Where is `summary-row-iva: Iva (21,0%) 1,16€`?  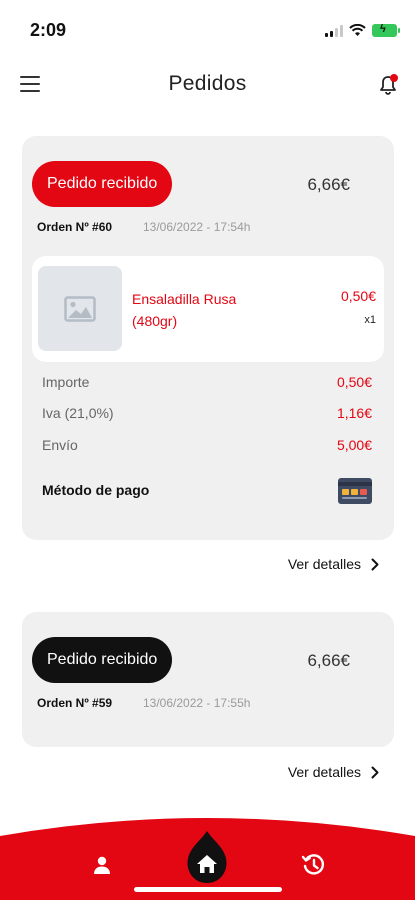
summary-row-iva: Iva (21,0%) 1,16€ is located at coordinates (207, 416).